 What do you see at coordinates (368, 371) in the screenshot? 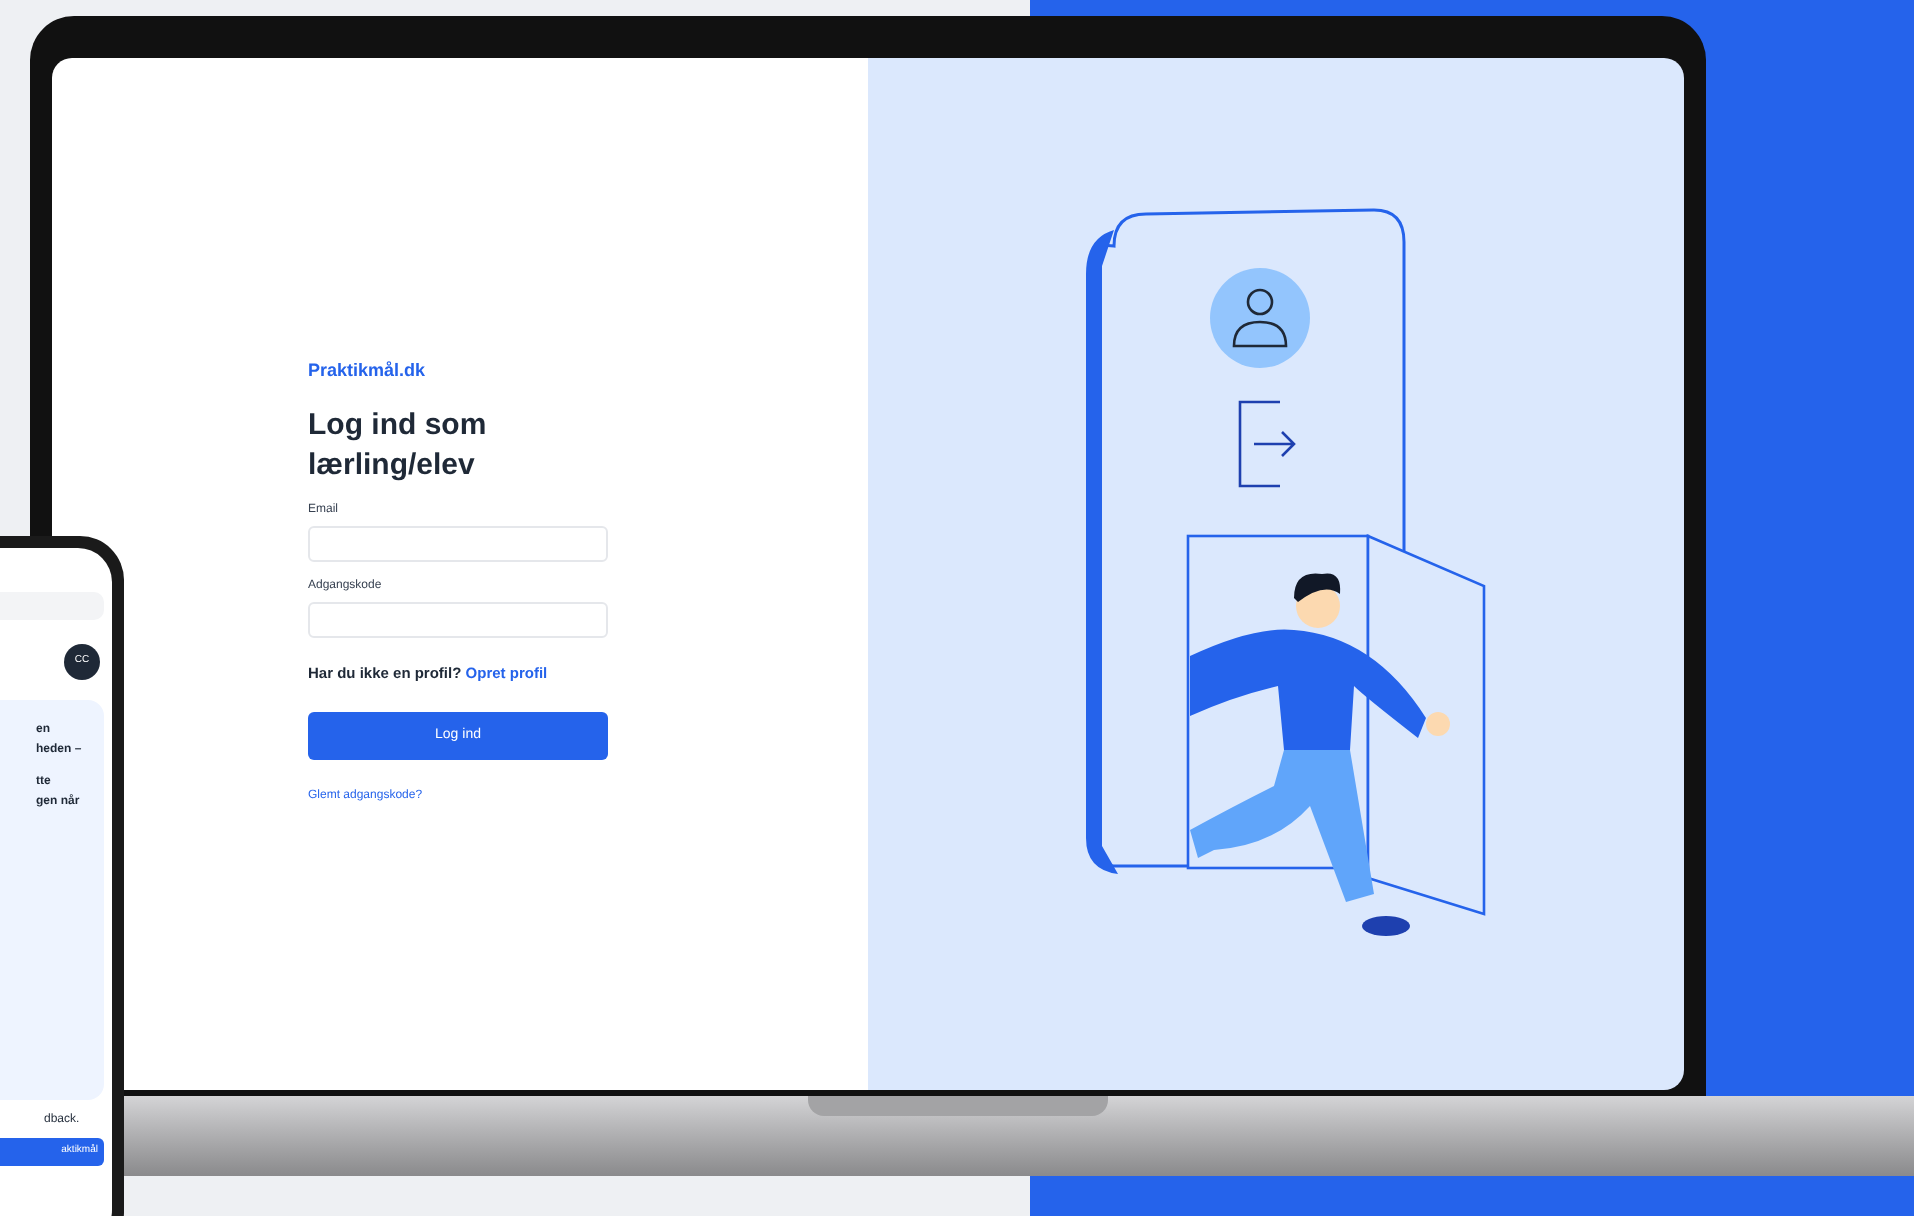
I see `brand-logo: Praktikmål.dk` at bounding box center [368, 371].